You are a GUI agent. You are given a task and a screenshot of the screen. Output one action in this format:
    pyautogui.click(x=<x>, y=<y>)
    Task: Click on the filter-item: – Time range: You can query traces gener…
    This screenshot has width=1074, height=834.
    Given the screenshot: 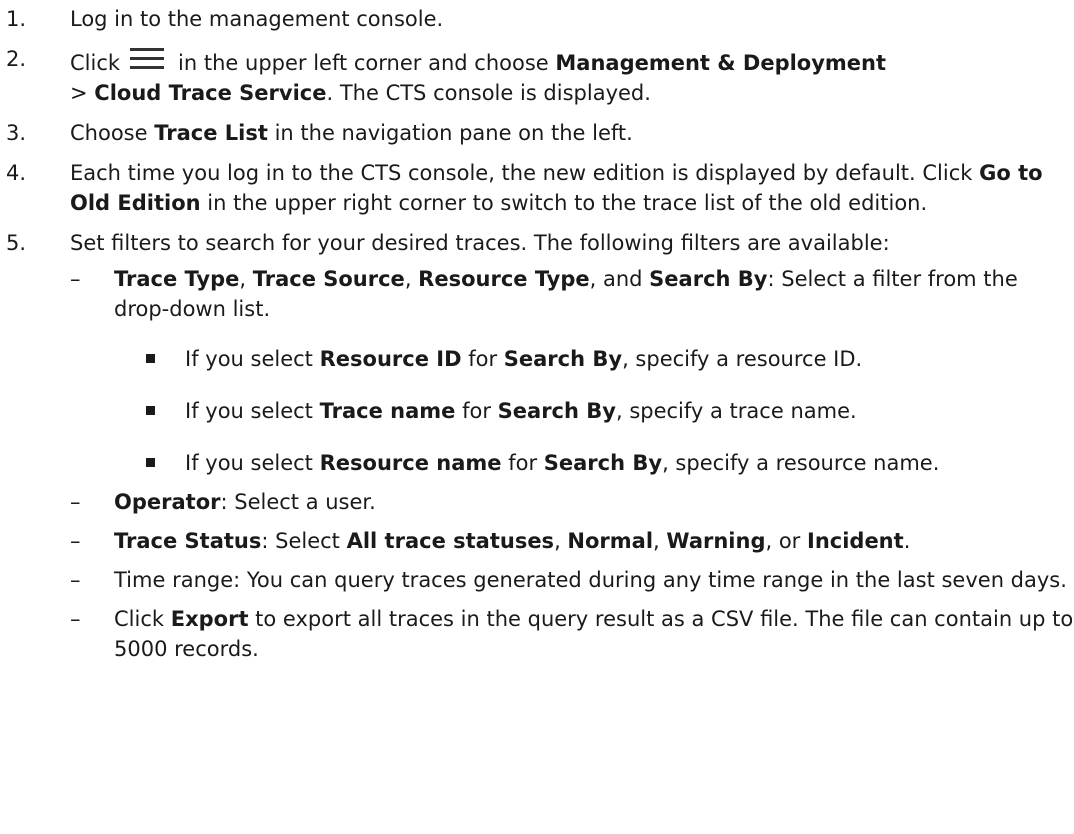 What is the action you would take?
    pyautogui.click(x=537, y=580)
    